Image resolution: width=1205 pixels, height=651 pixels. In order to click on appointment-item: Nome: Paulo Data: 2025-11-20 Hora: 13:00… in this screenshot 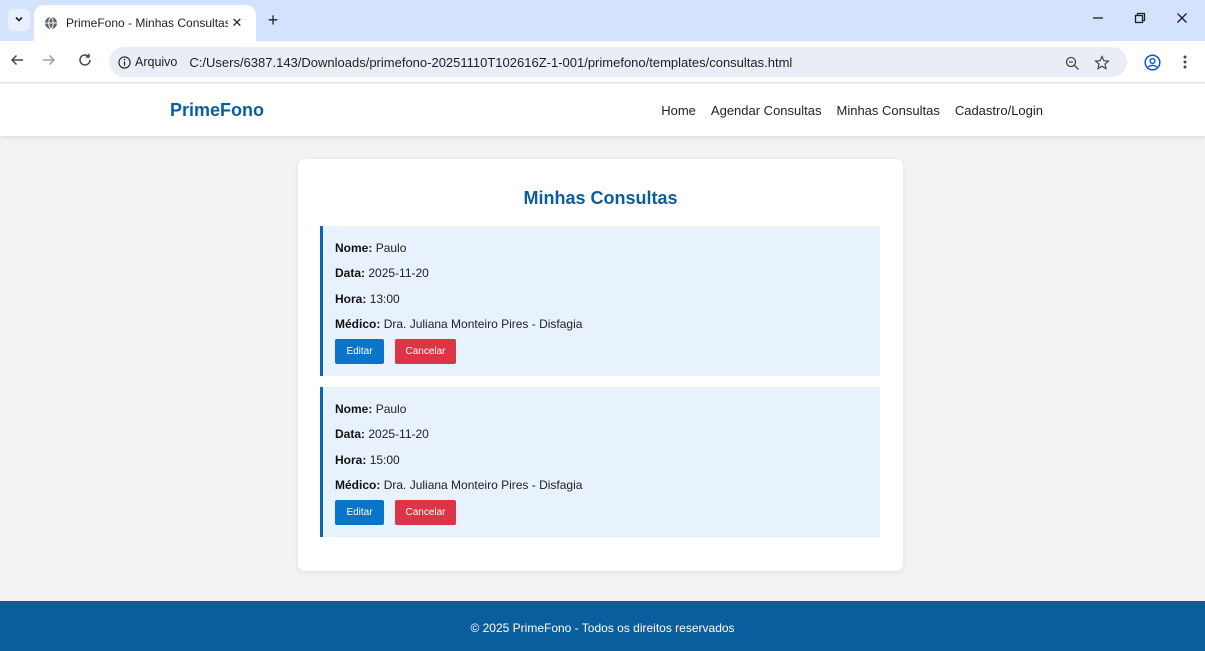, I will do `click(600, 301)`.